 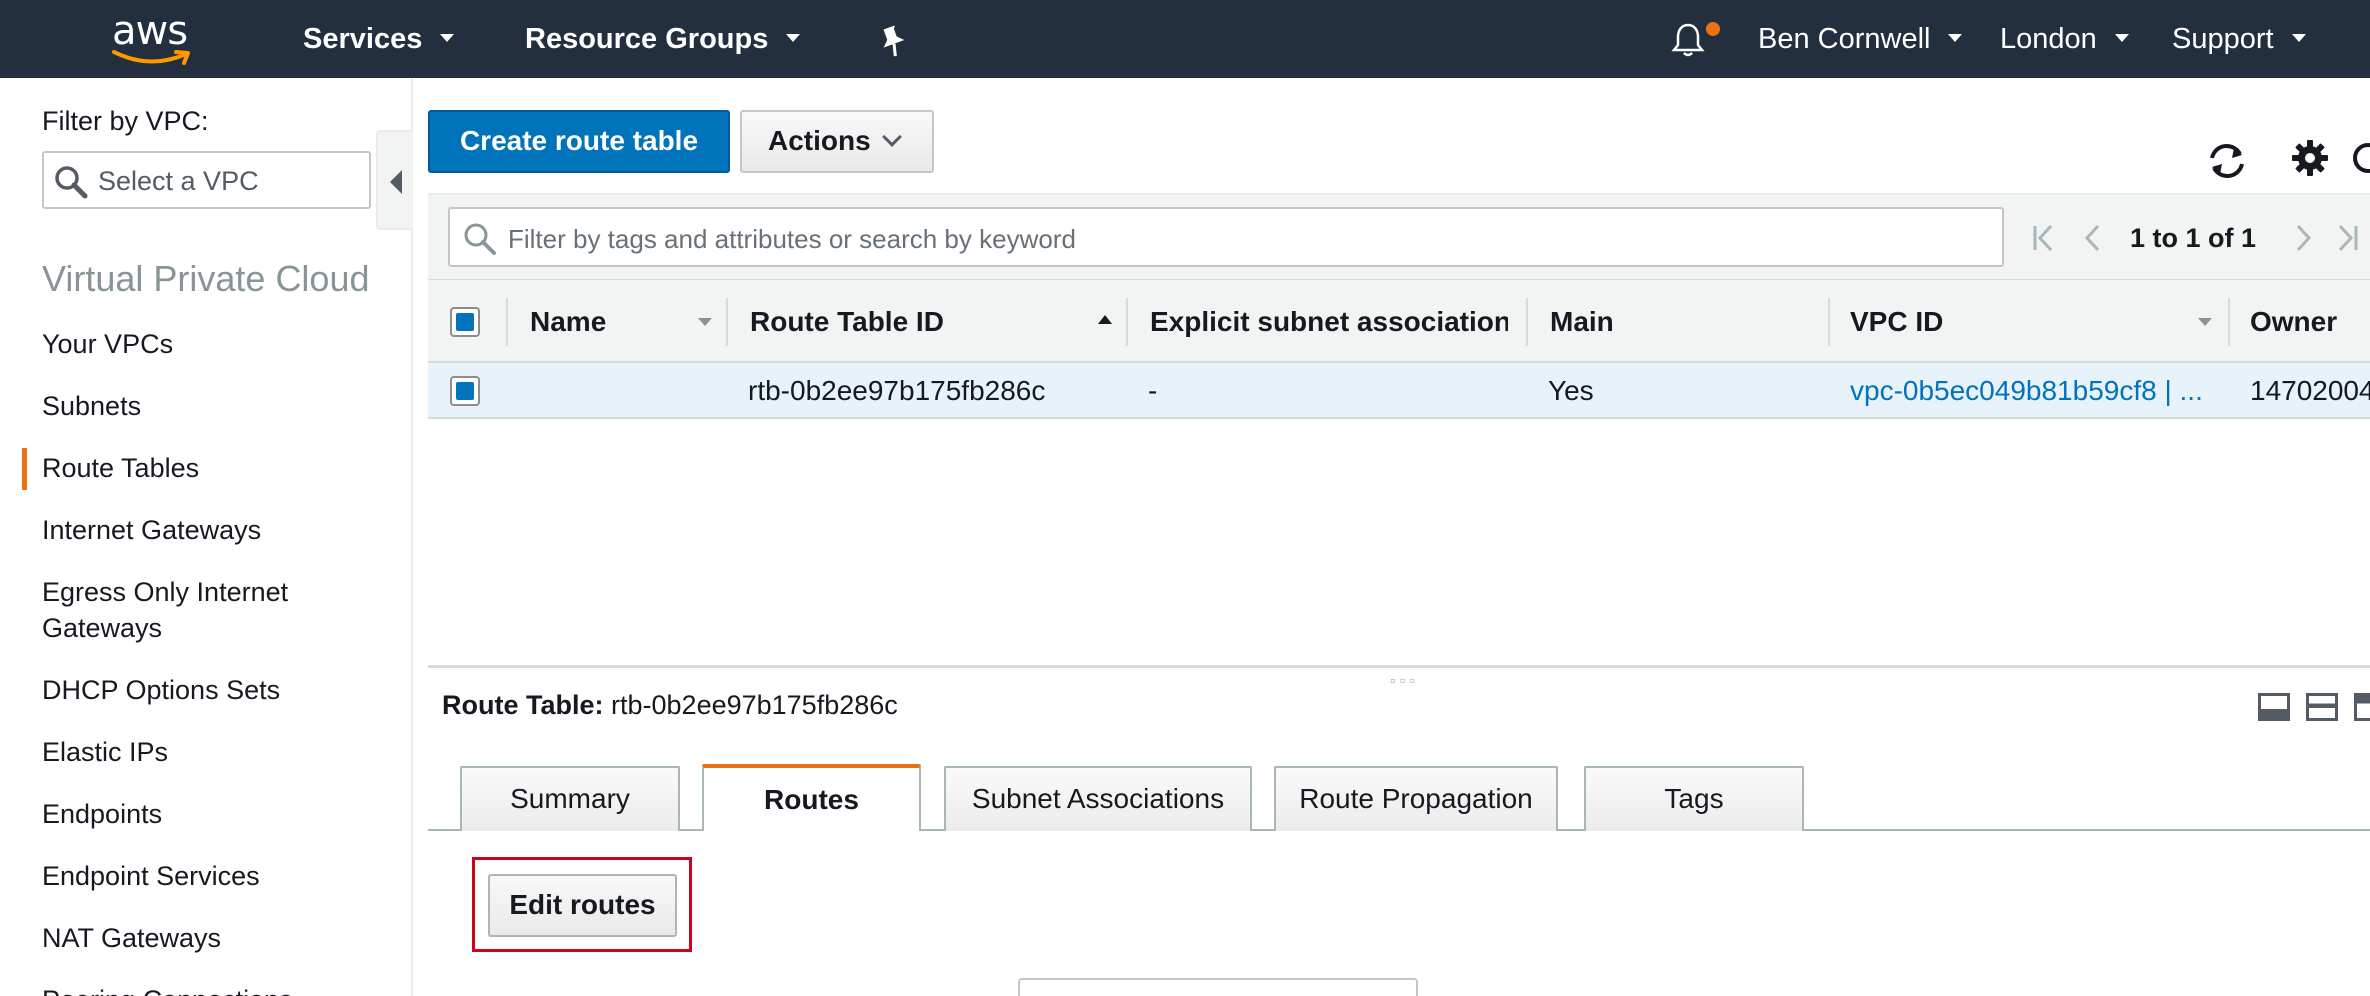 What do you see at coordinates (1218, 987) in the screenshot?
I see `routes-panel-edge` at bounding box center [1218, 987].